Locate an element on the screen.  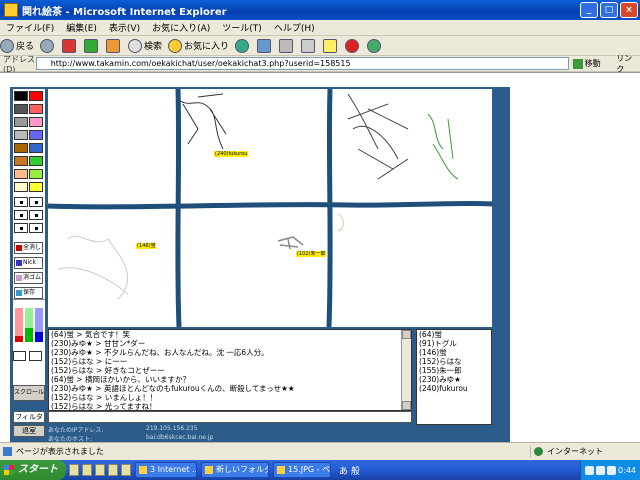
favorites-button: お気に入り is located at coordinates (198, 45).